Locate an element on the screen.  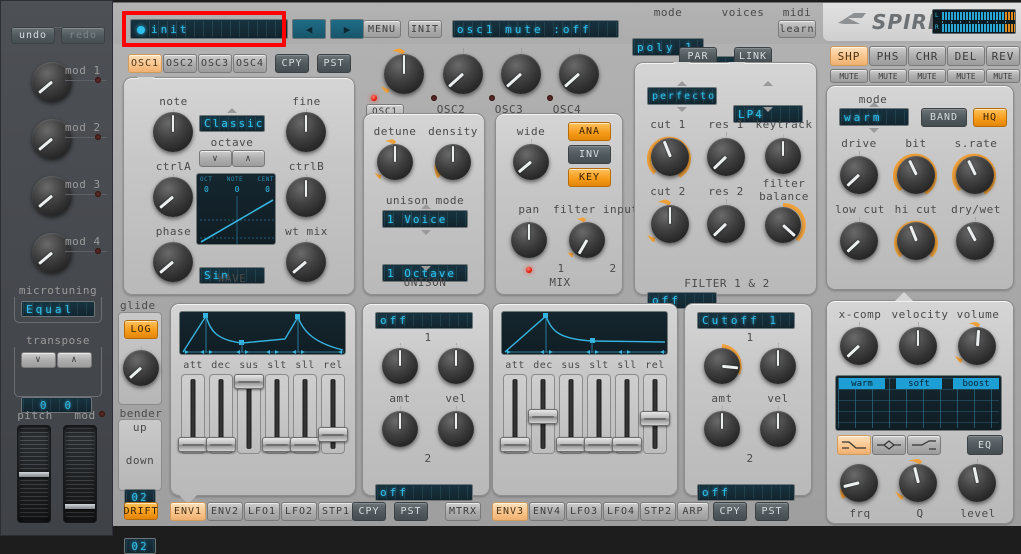
env1-vel1-knob is located at coordinates (456, 366).